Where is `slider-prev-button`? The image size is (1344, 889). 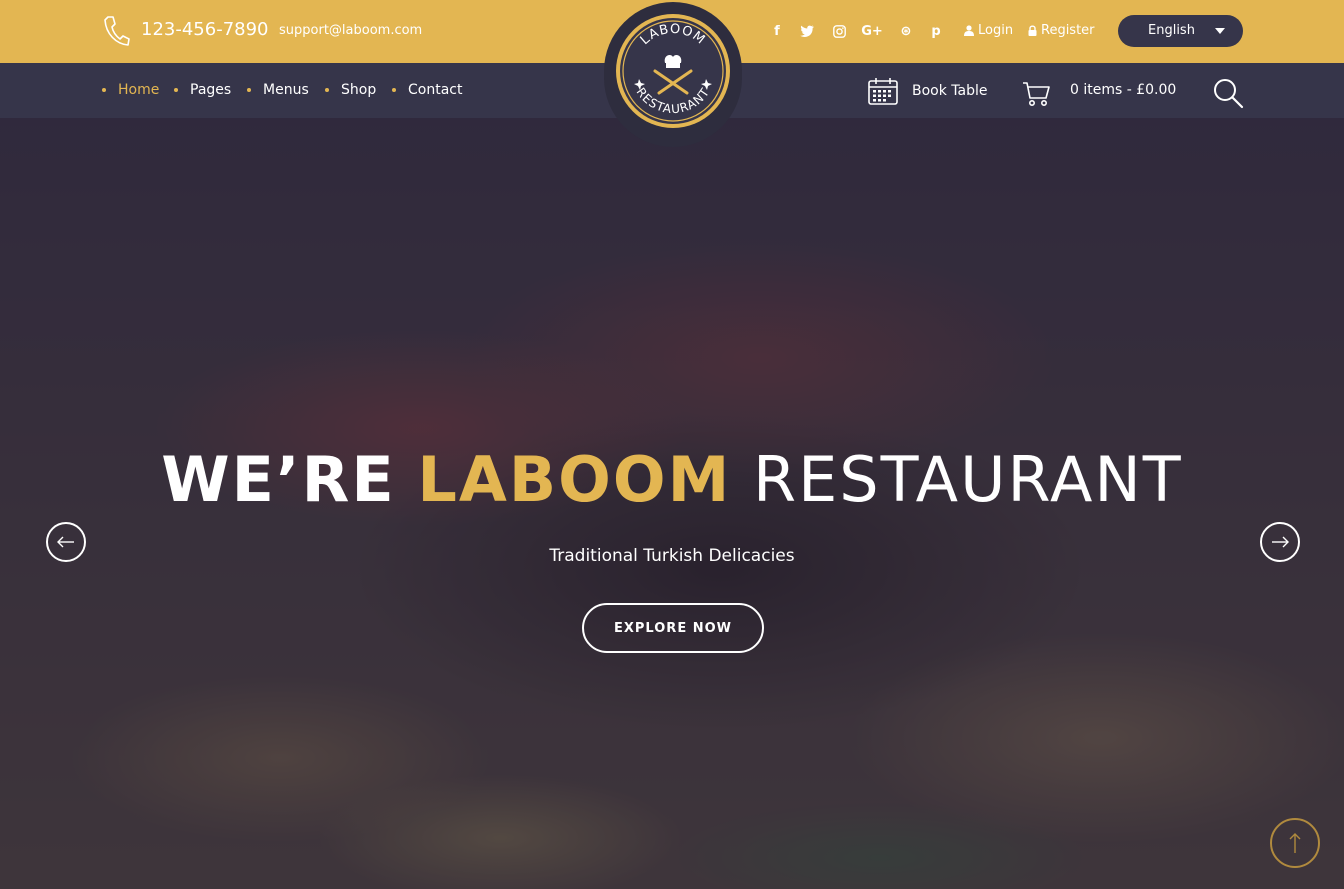
slider-prev-button is located at coordinates (66, 542).